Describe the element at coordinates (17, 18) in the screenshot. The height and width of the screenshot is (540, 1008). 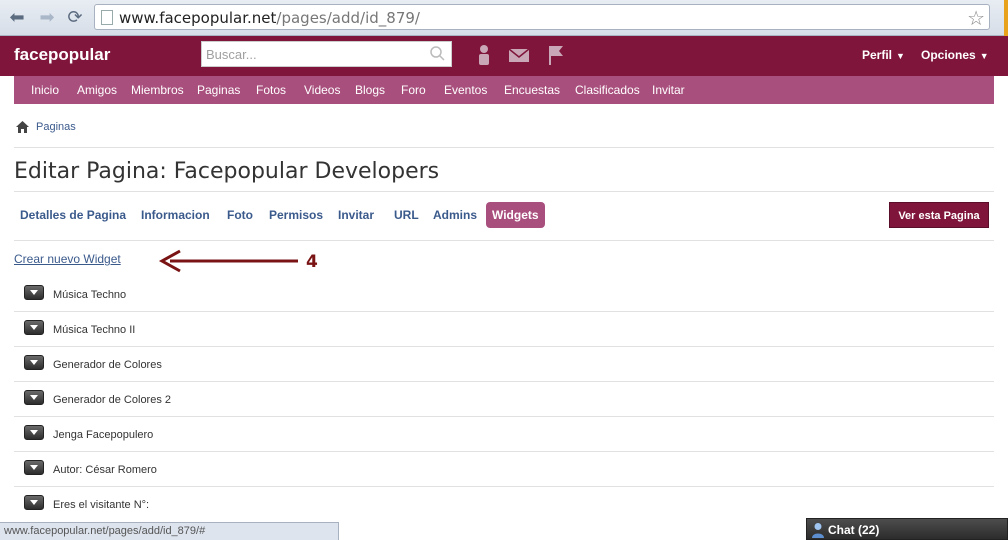
I see `back-icon: ⬅` at that location.